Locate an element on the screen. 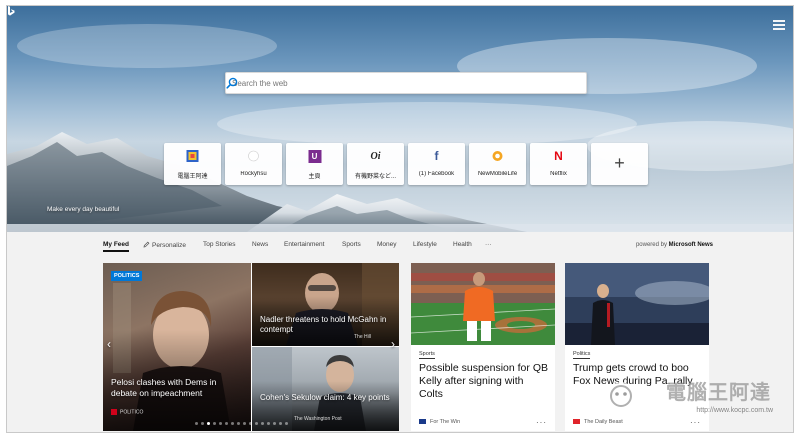  card-source-label: For The Win is located at coordinates (445, 422).